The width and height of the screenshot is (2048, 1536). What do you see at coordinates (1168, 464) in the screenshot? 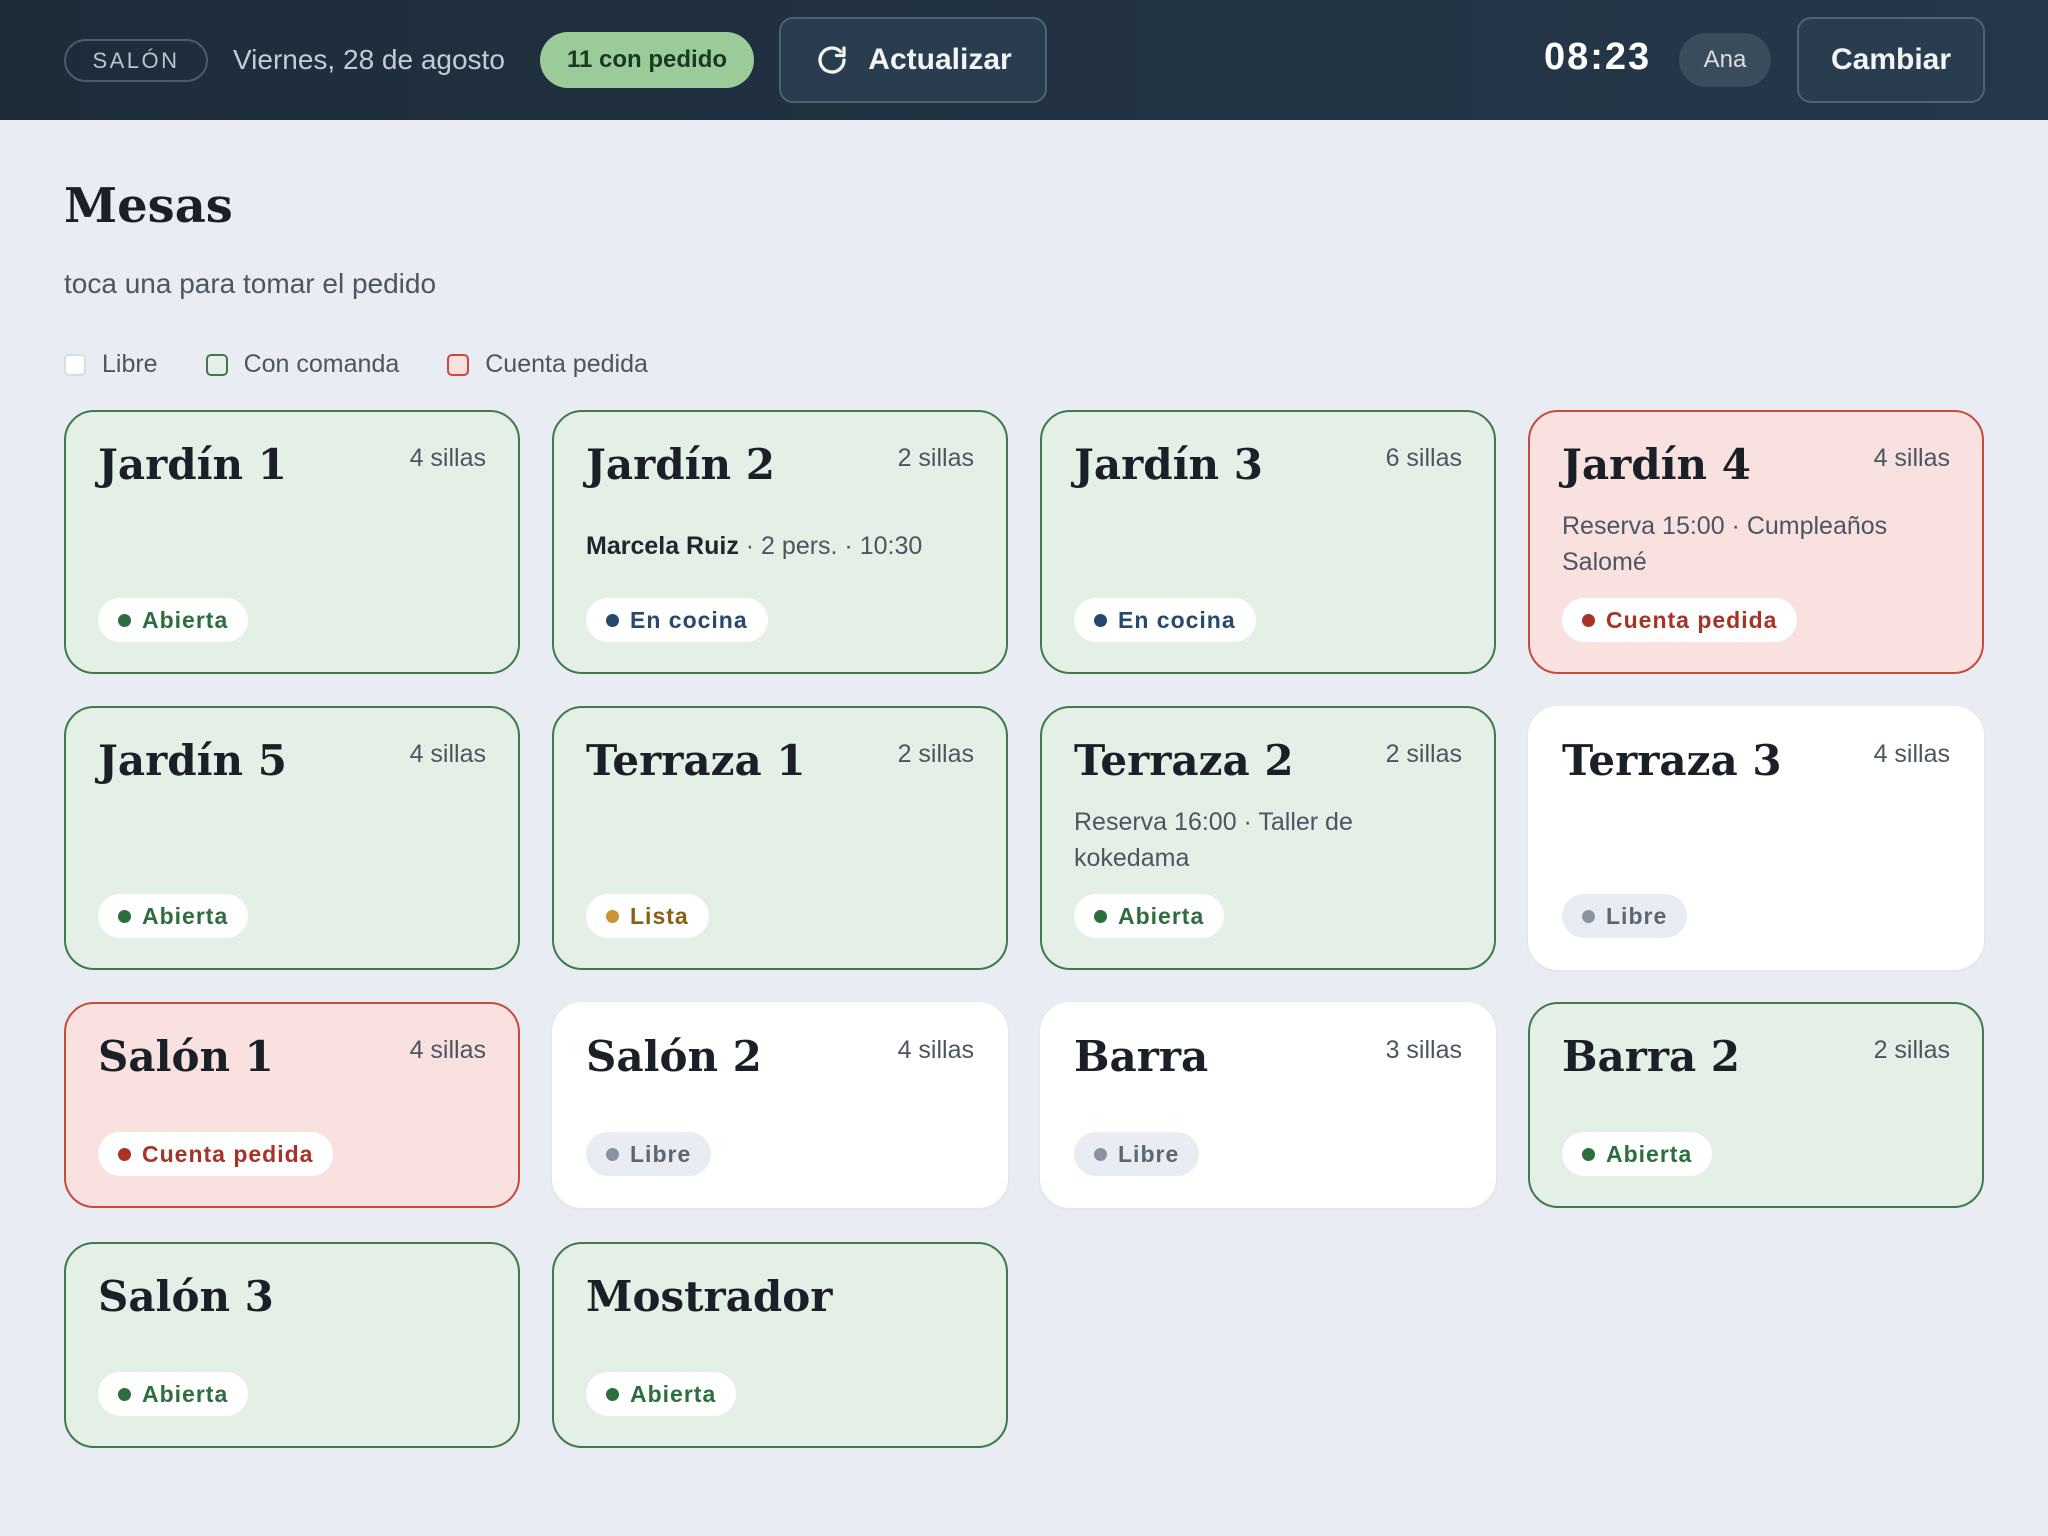
I see `table-name: Jardín 3` at bounding box center [1168, 464].